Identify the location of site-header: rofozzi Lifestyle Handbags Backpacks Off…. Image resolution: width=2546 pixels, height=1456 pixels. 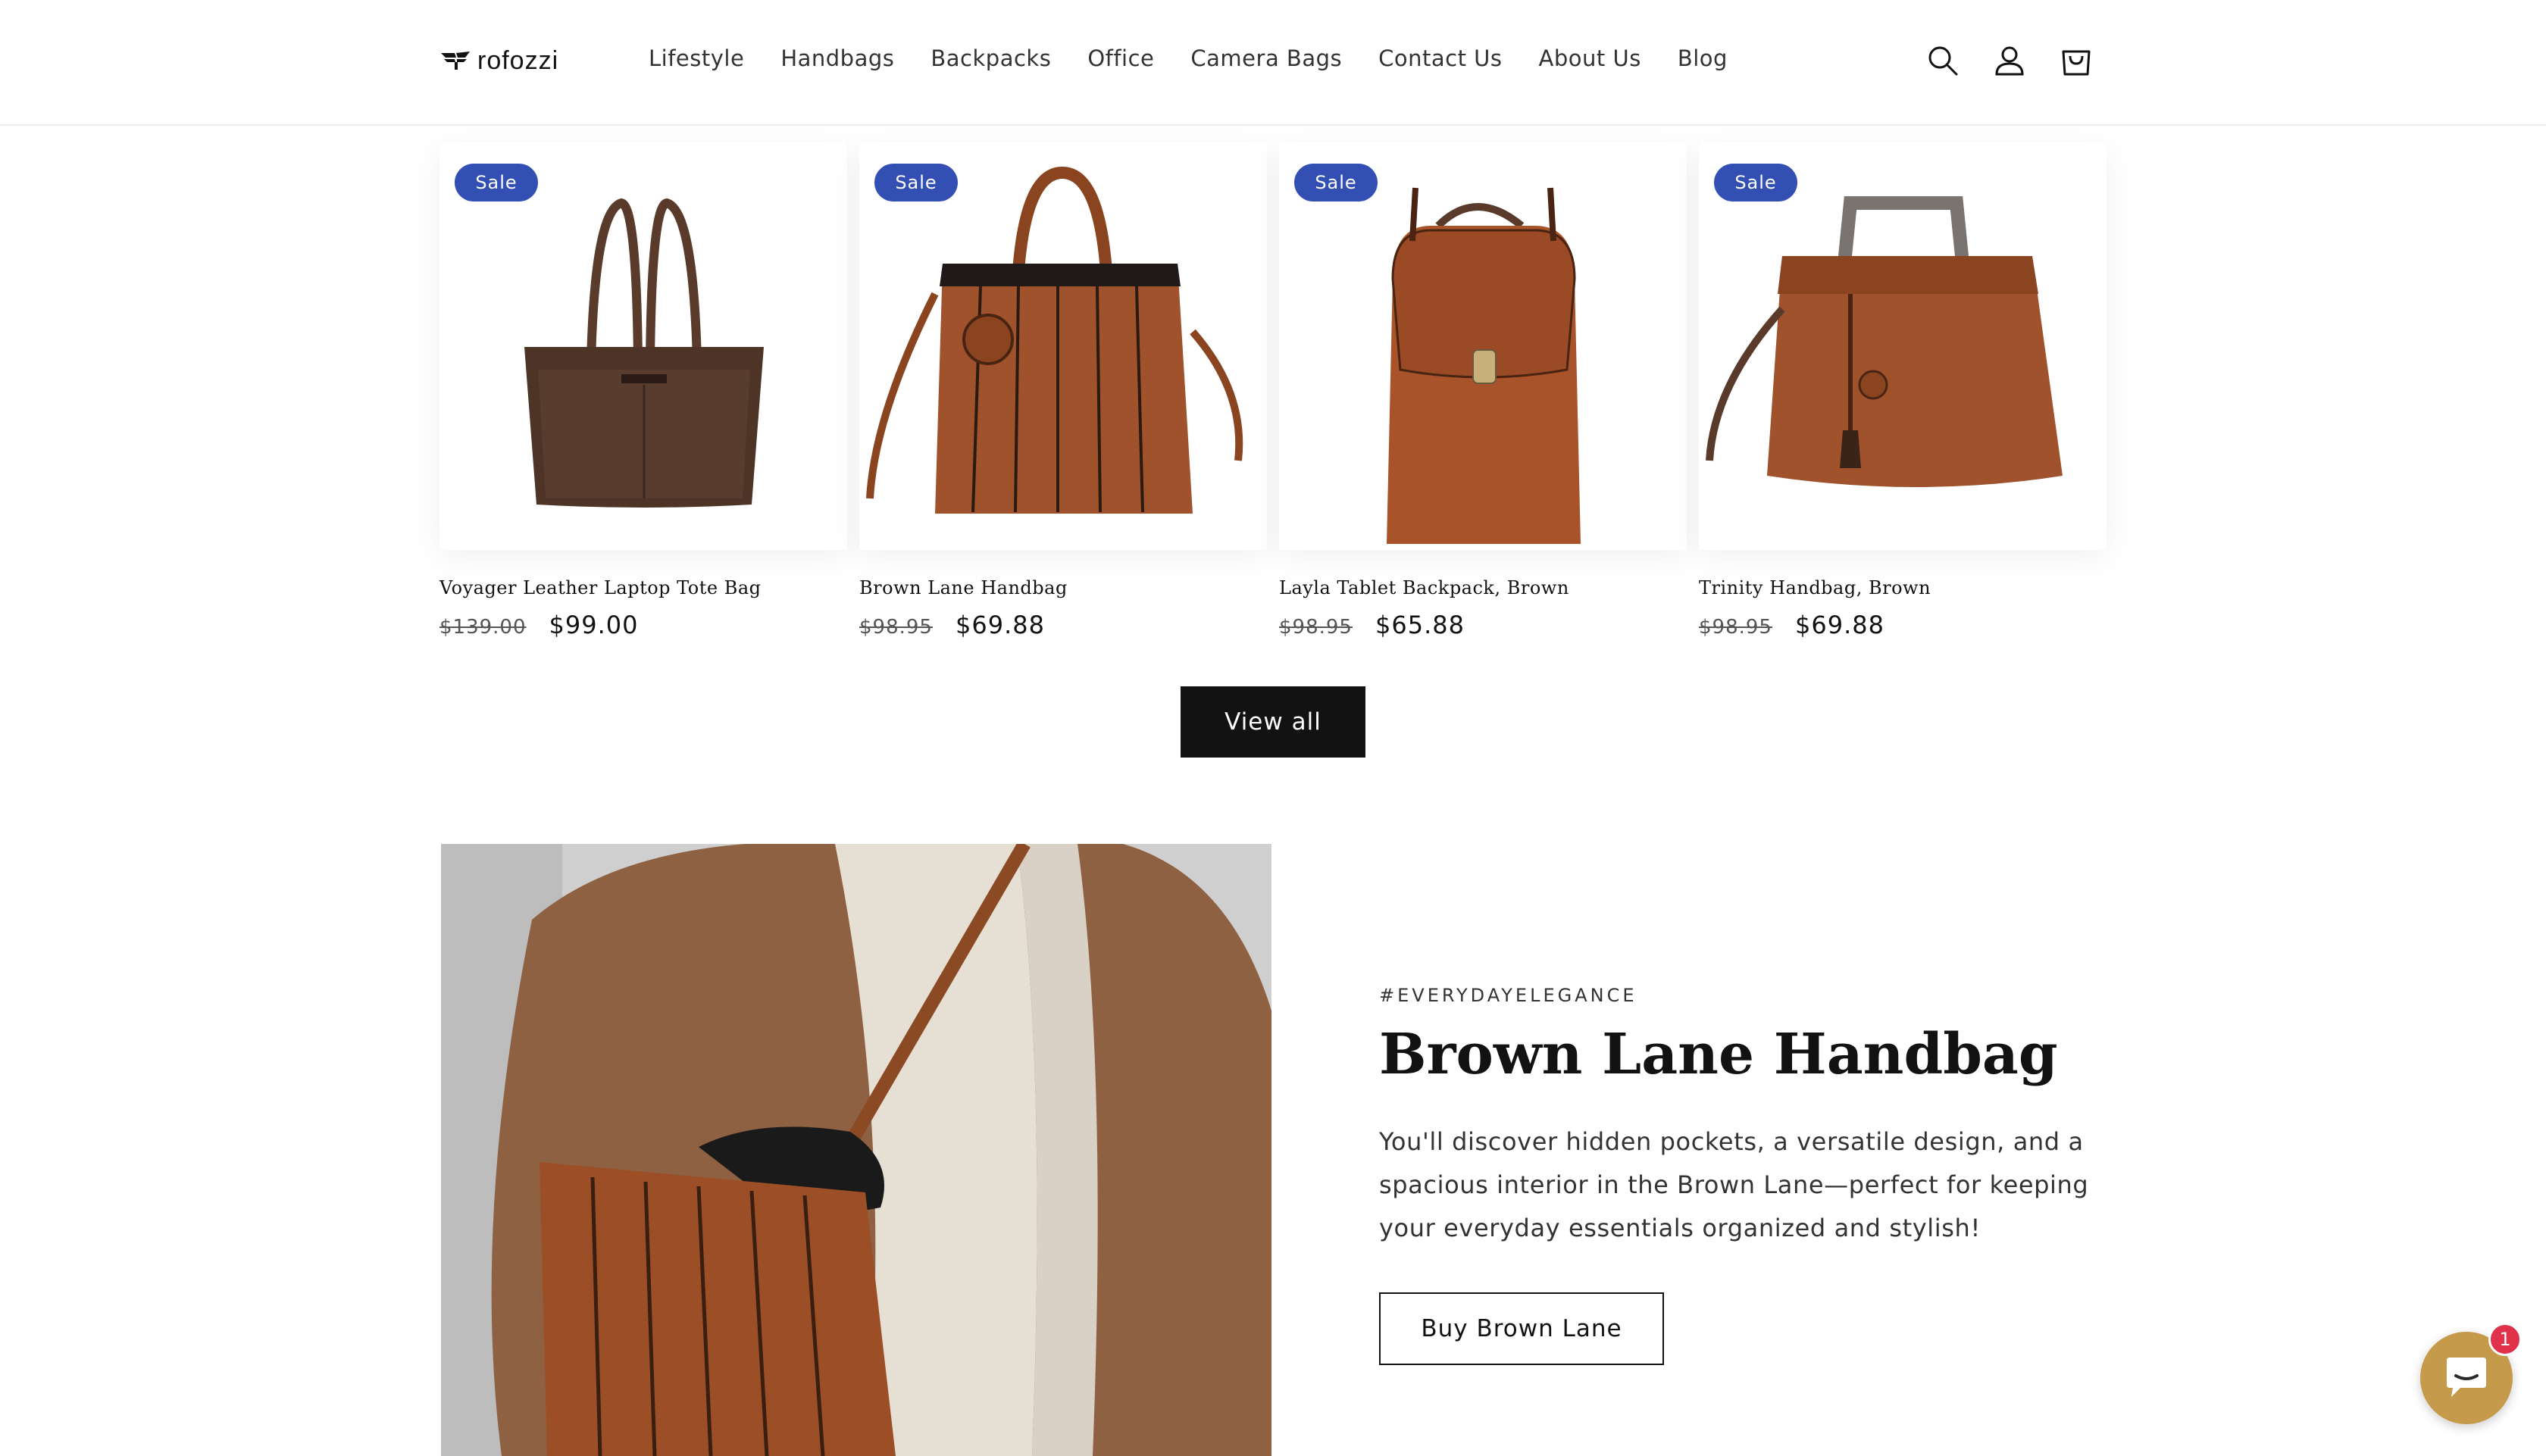
(1273, 63).